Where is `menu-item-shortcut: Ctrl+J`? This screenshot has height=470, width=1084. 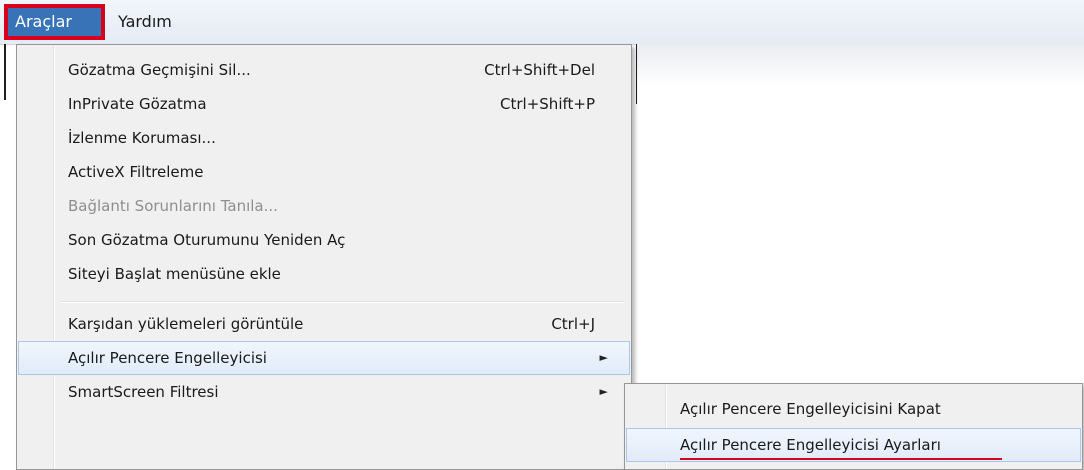
menu-item-shortcut: Ctrl+J is located at coordinates (573, 324).